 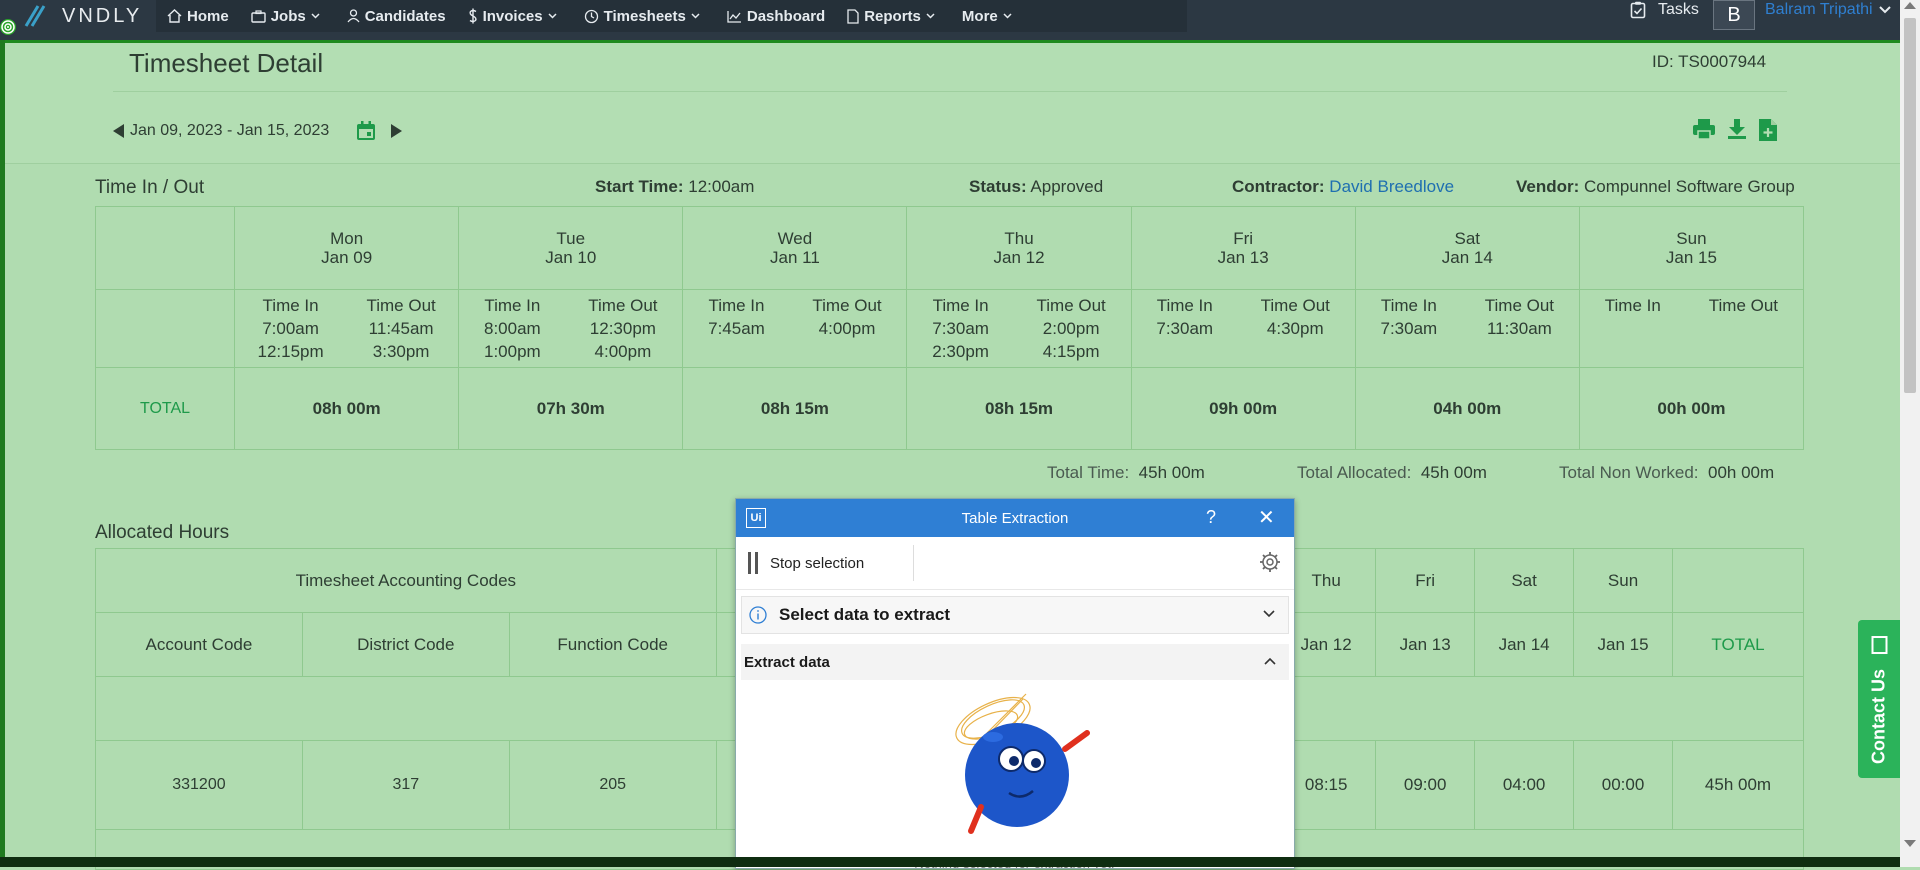 I want to click on time-in-value: 1:00pm, so click(x=512, y=351).